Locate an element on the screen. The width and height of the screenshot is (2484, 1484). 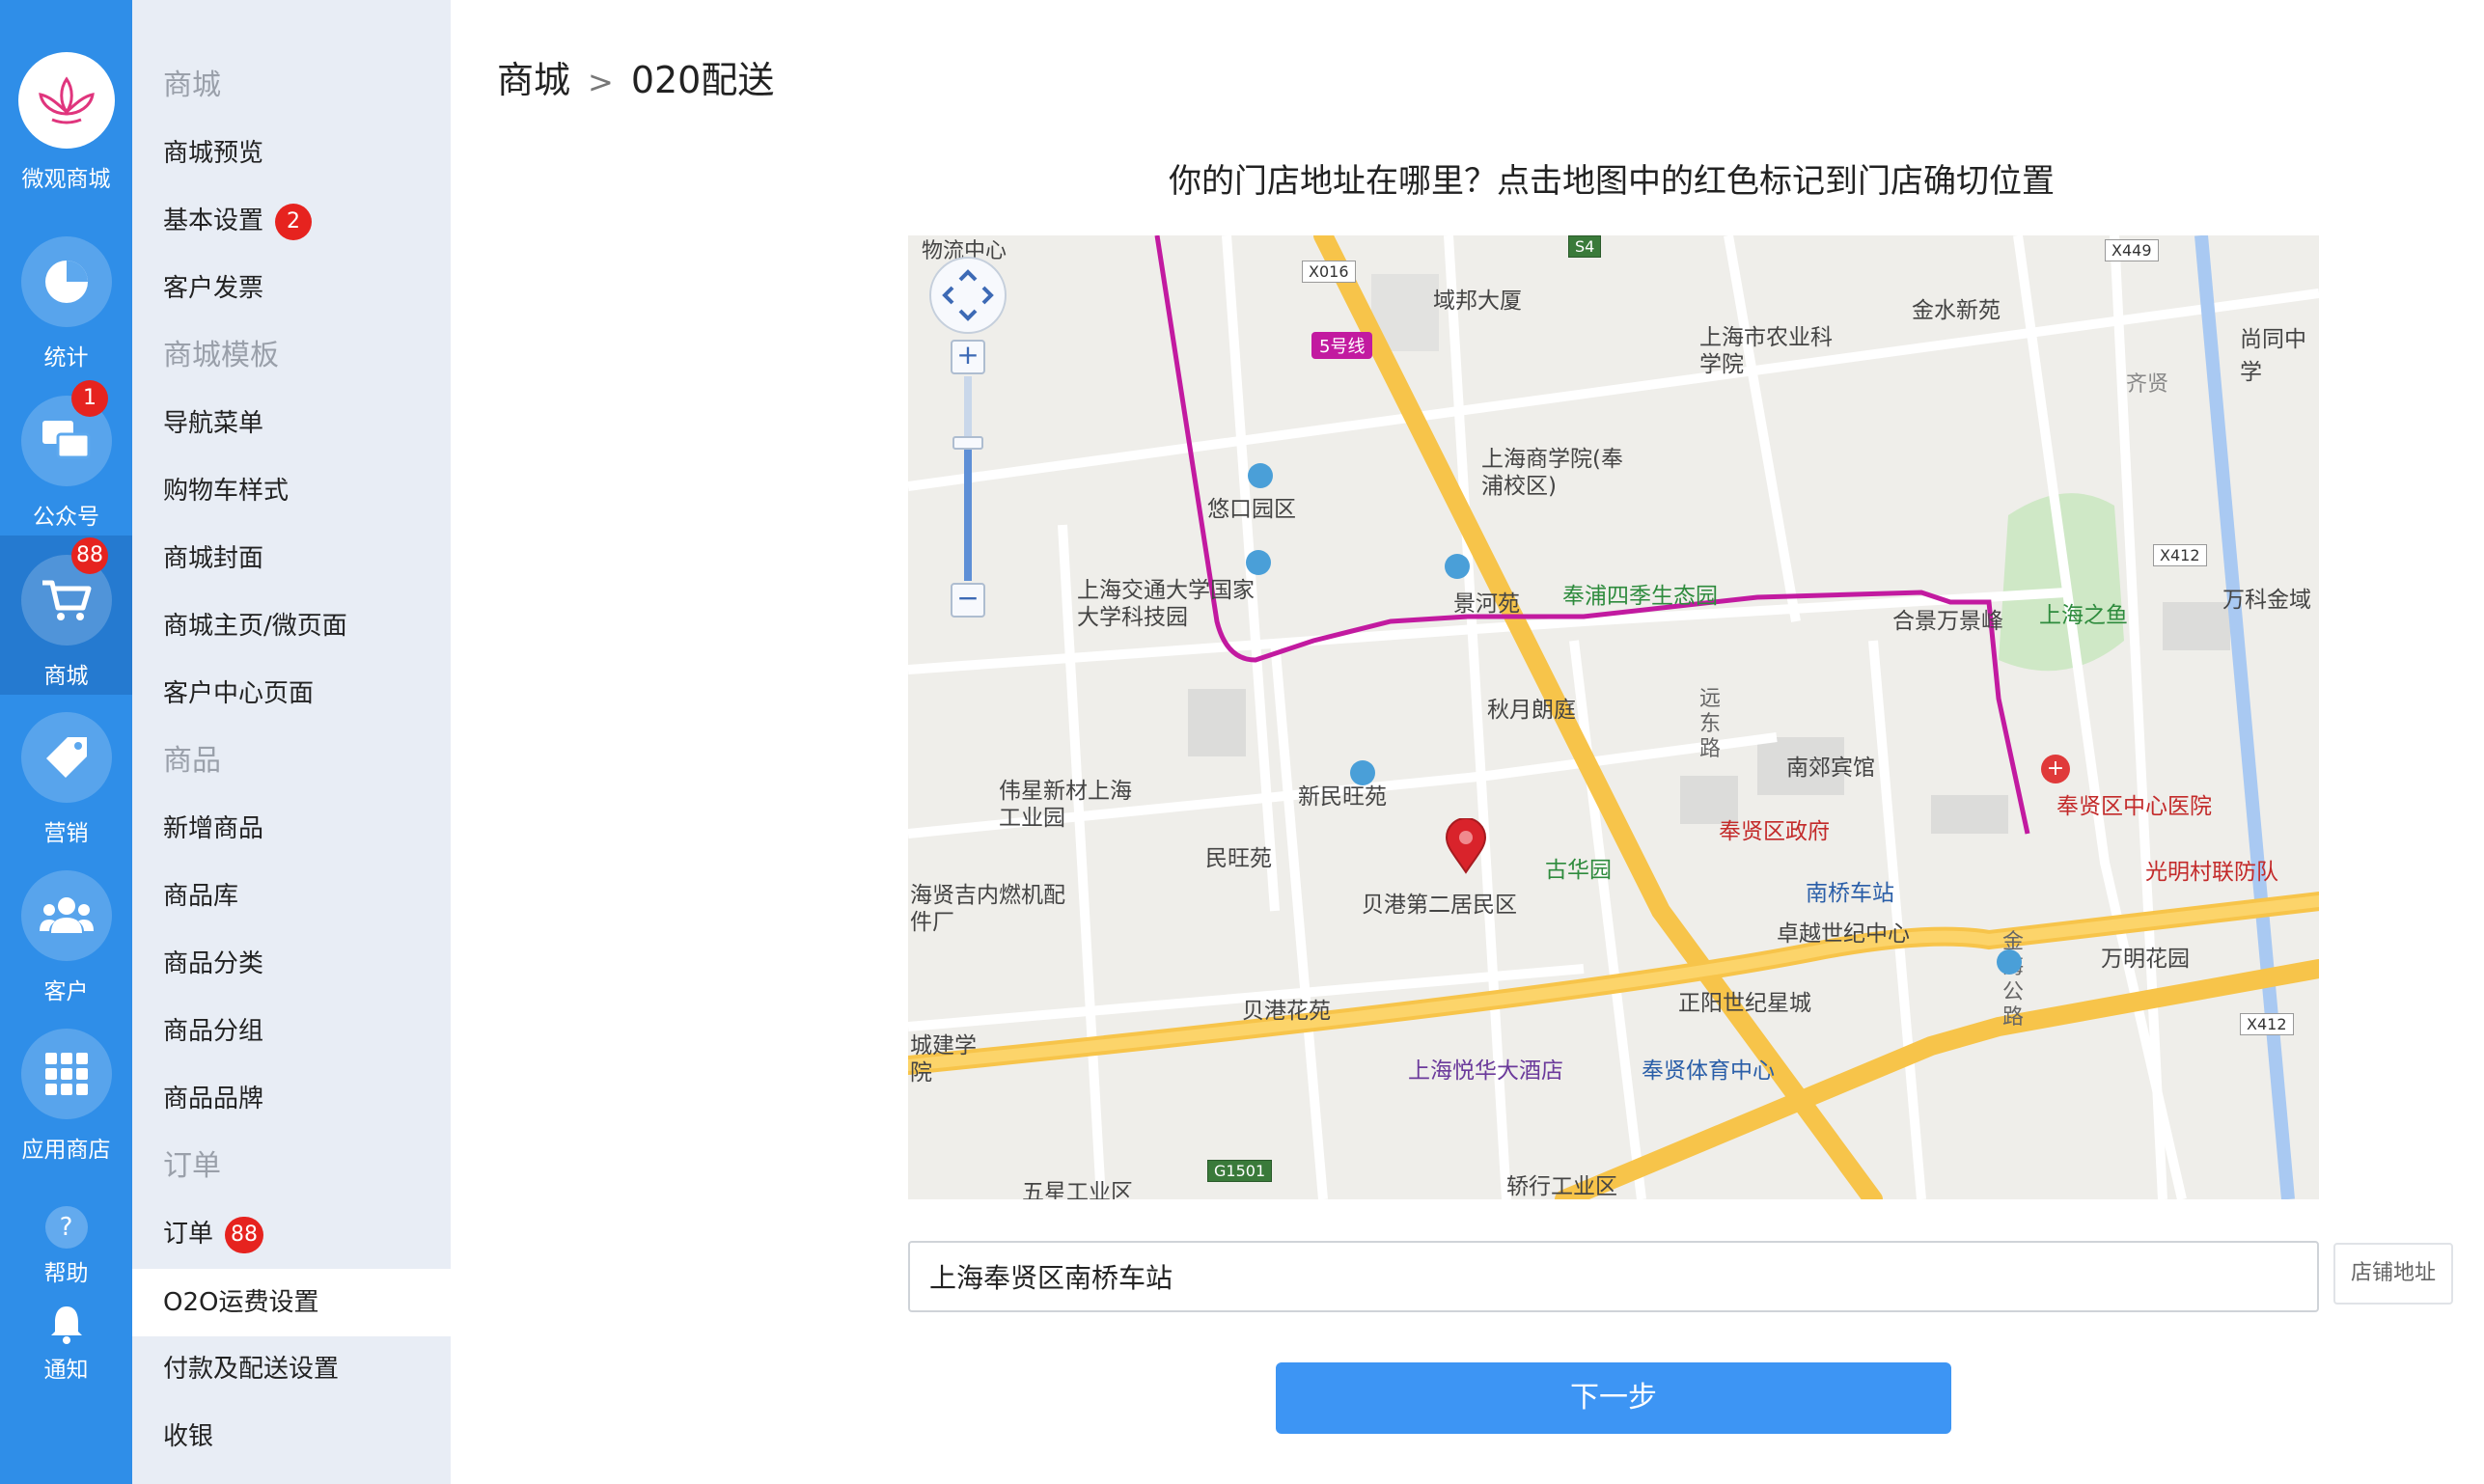
menu-item-label: 客户中心页面 is located at coordinates (239, 693).